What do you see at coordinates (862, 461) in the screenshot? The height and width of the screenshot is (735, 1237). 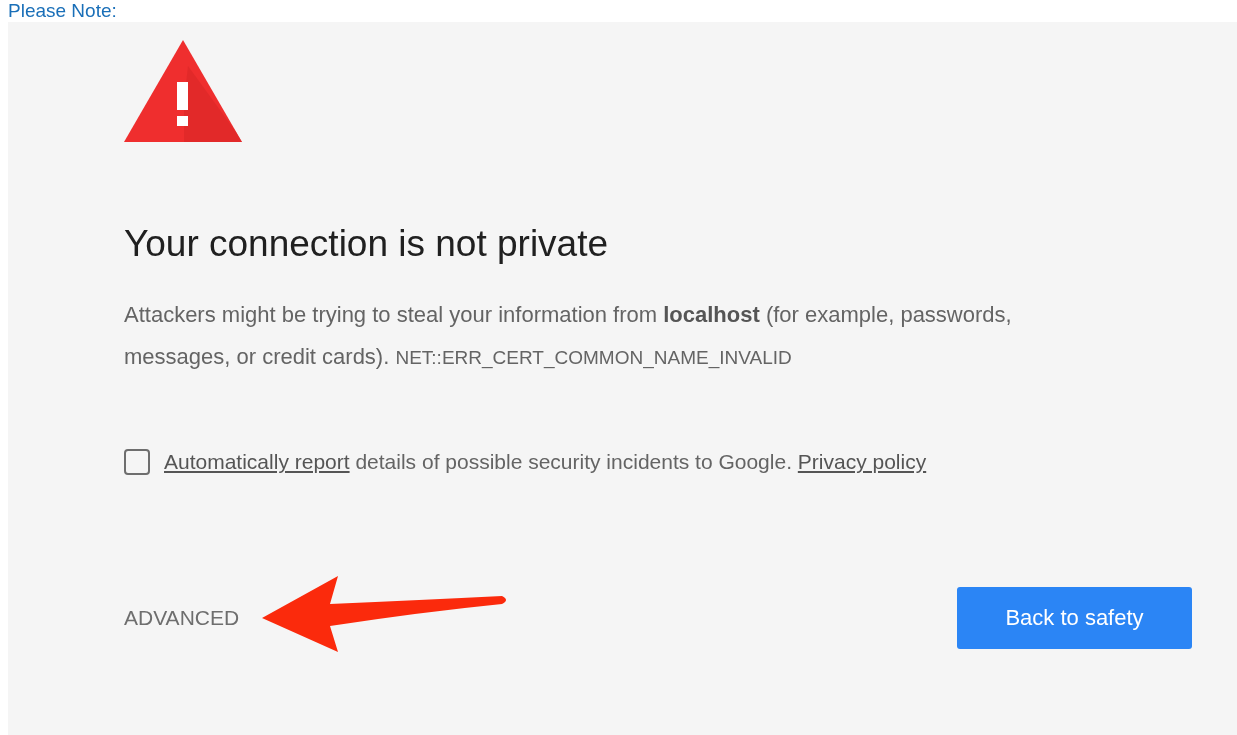 I see `privacy-policy-link: Privacy policy` at bounding box center [862, 461].